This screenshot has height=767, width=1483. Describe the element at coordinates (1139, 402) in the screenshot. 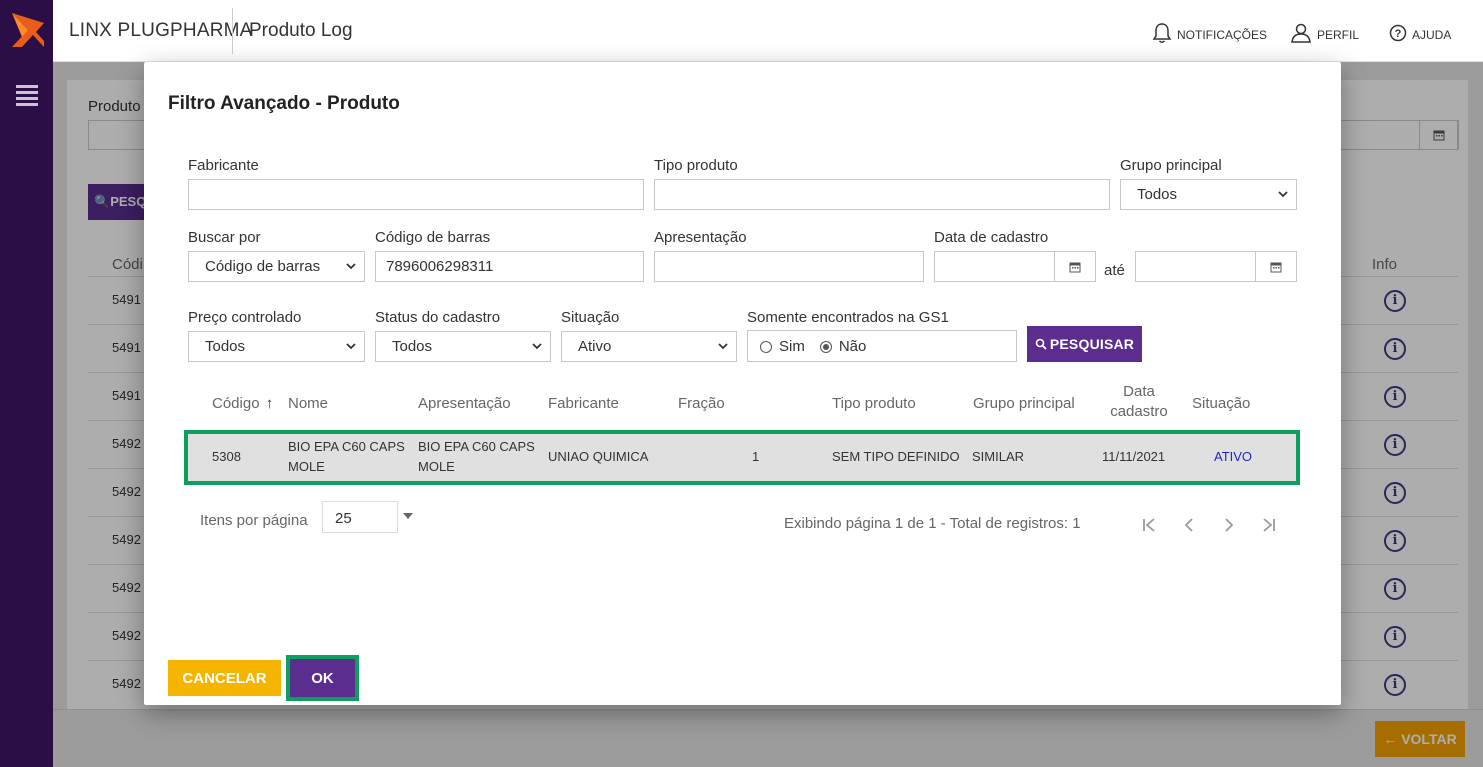

I see `col-header-data-cadastro: Data cadastro` at that location.